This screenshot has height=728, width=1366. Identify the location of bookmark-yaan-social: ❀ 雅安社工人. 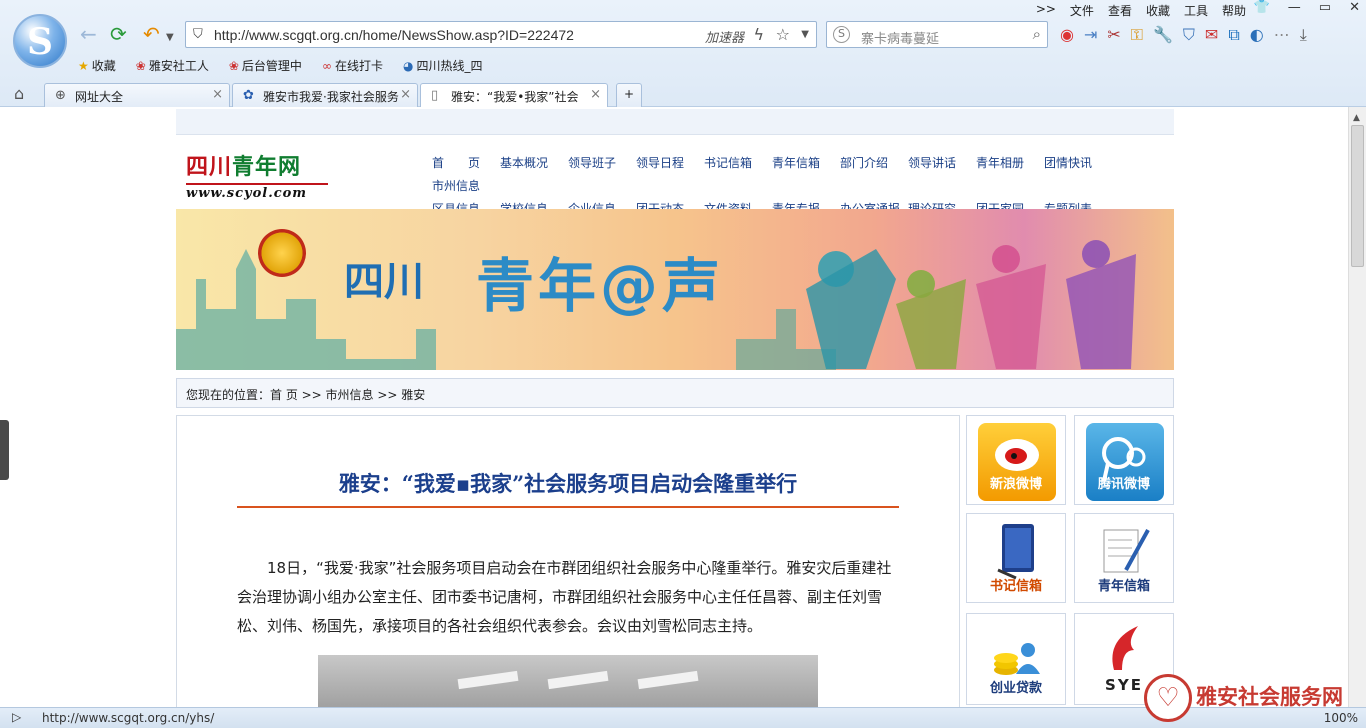
(172, 65).